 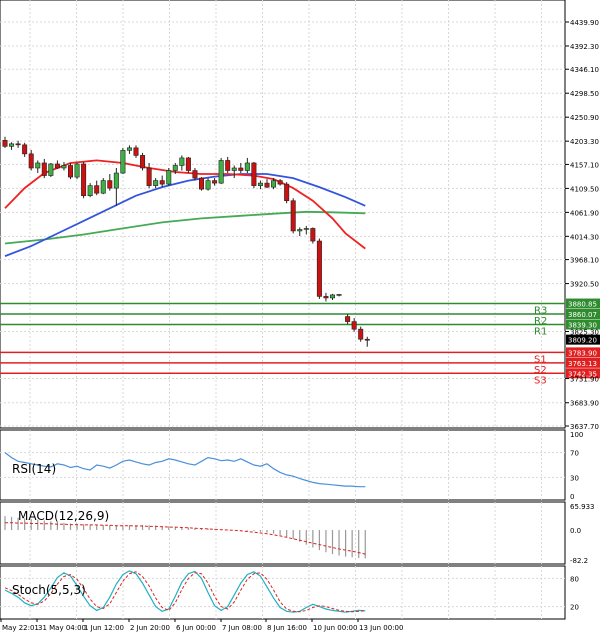 I want to click on rsi-tick-label: 70, so click(x=574, y=454).